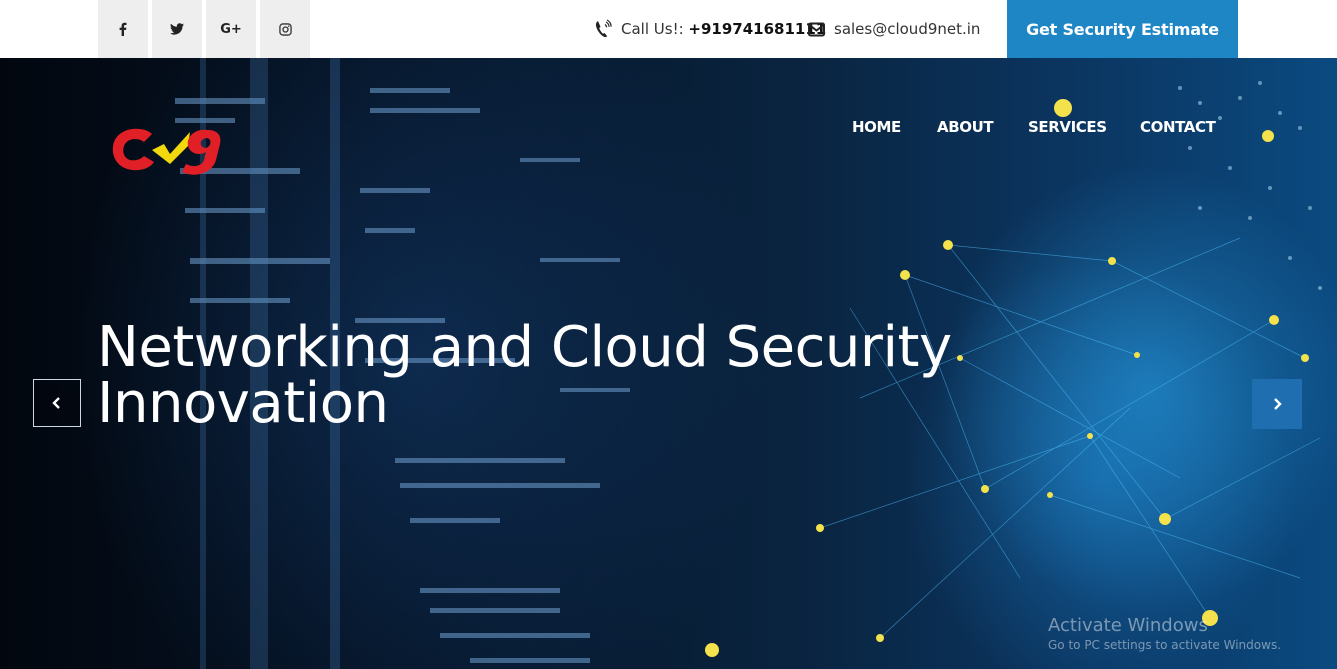 The width and height of the screenshot is (1337, 669). Describe the element at coordinates (177, 29) in the screenshot. I see `twitter-icon` at that location.